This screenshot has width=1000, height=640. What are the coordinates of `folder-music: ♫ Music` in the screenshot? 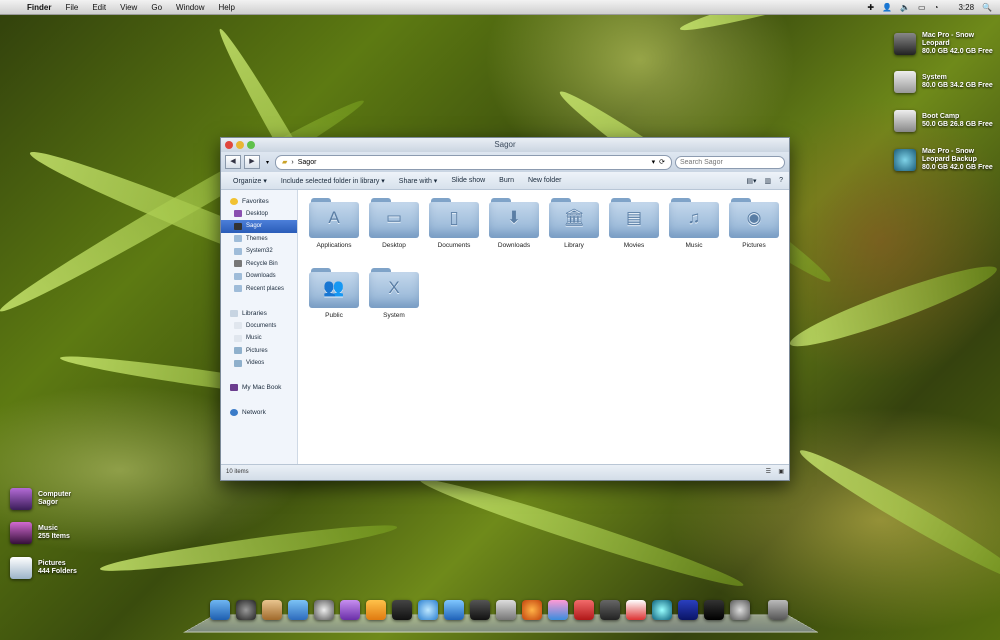 It's located at (694, 223).